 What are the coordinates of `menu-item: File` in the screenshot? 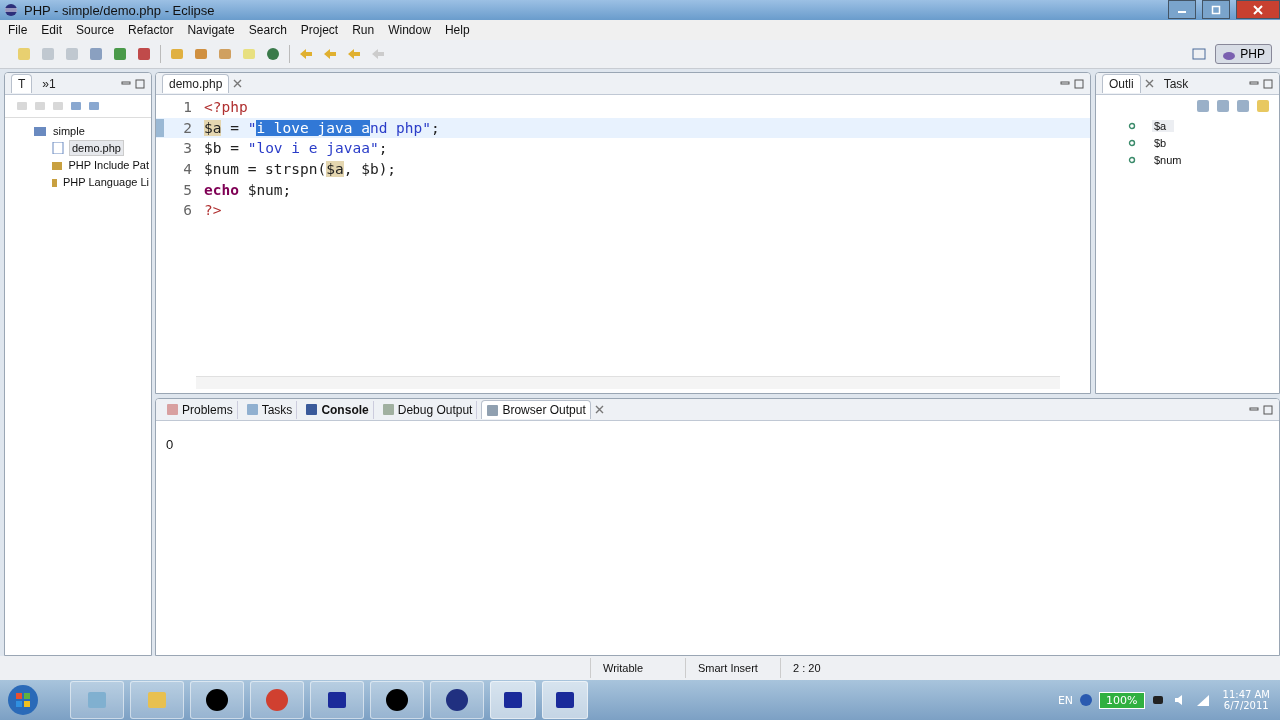 It's located at (18, 30).